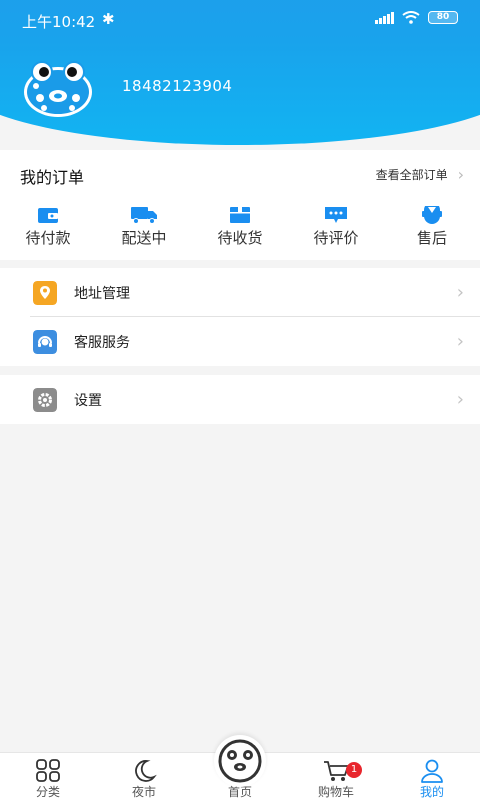 The image size is (480, 800). What do you see at coordinates (335, 792) in the screenshot?
I see `tab-label: 购物车` at bounding box center [335, 792].